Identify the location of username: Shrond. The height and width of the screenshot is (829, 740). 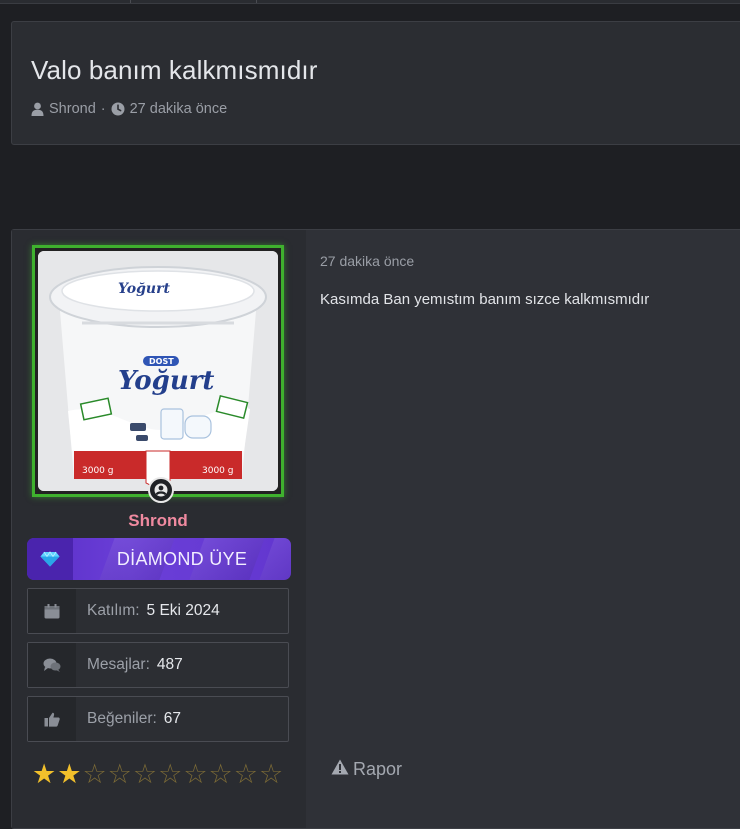
(158, 521).